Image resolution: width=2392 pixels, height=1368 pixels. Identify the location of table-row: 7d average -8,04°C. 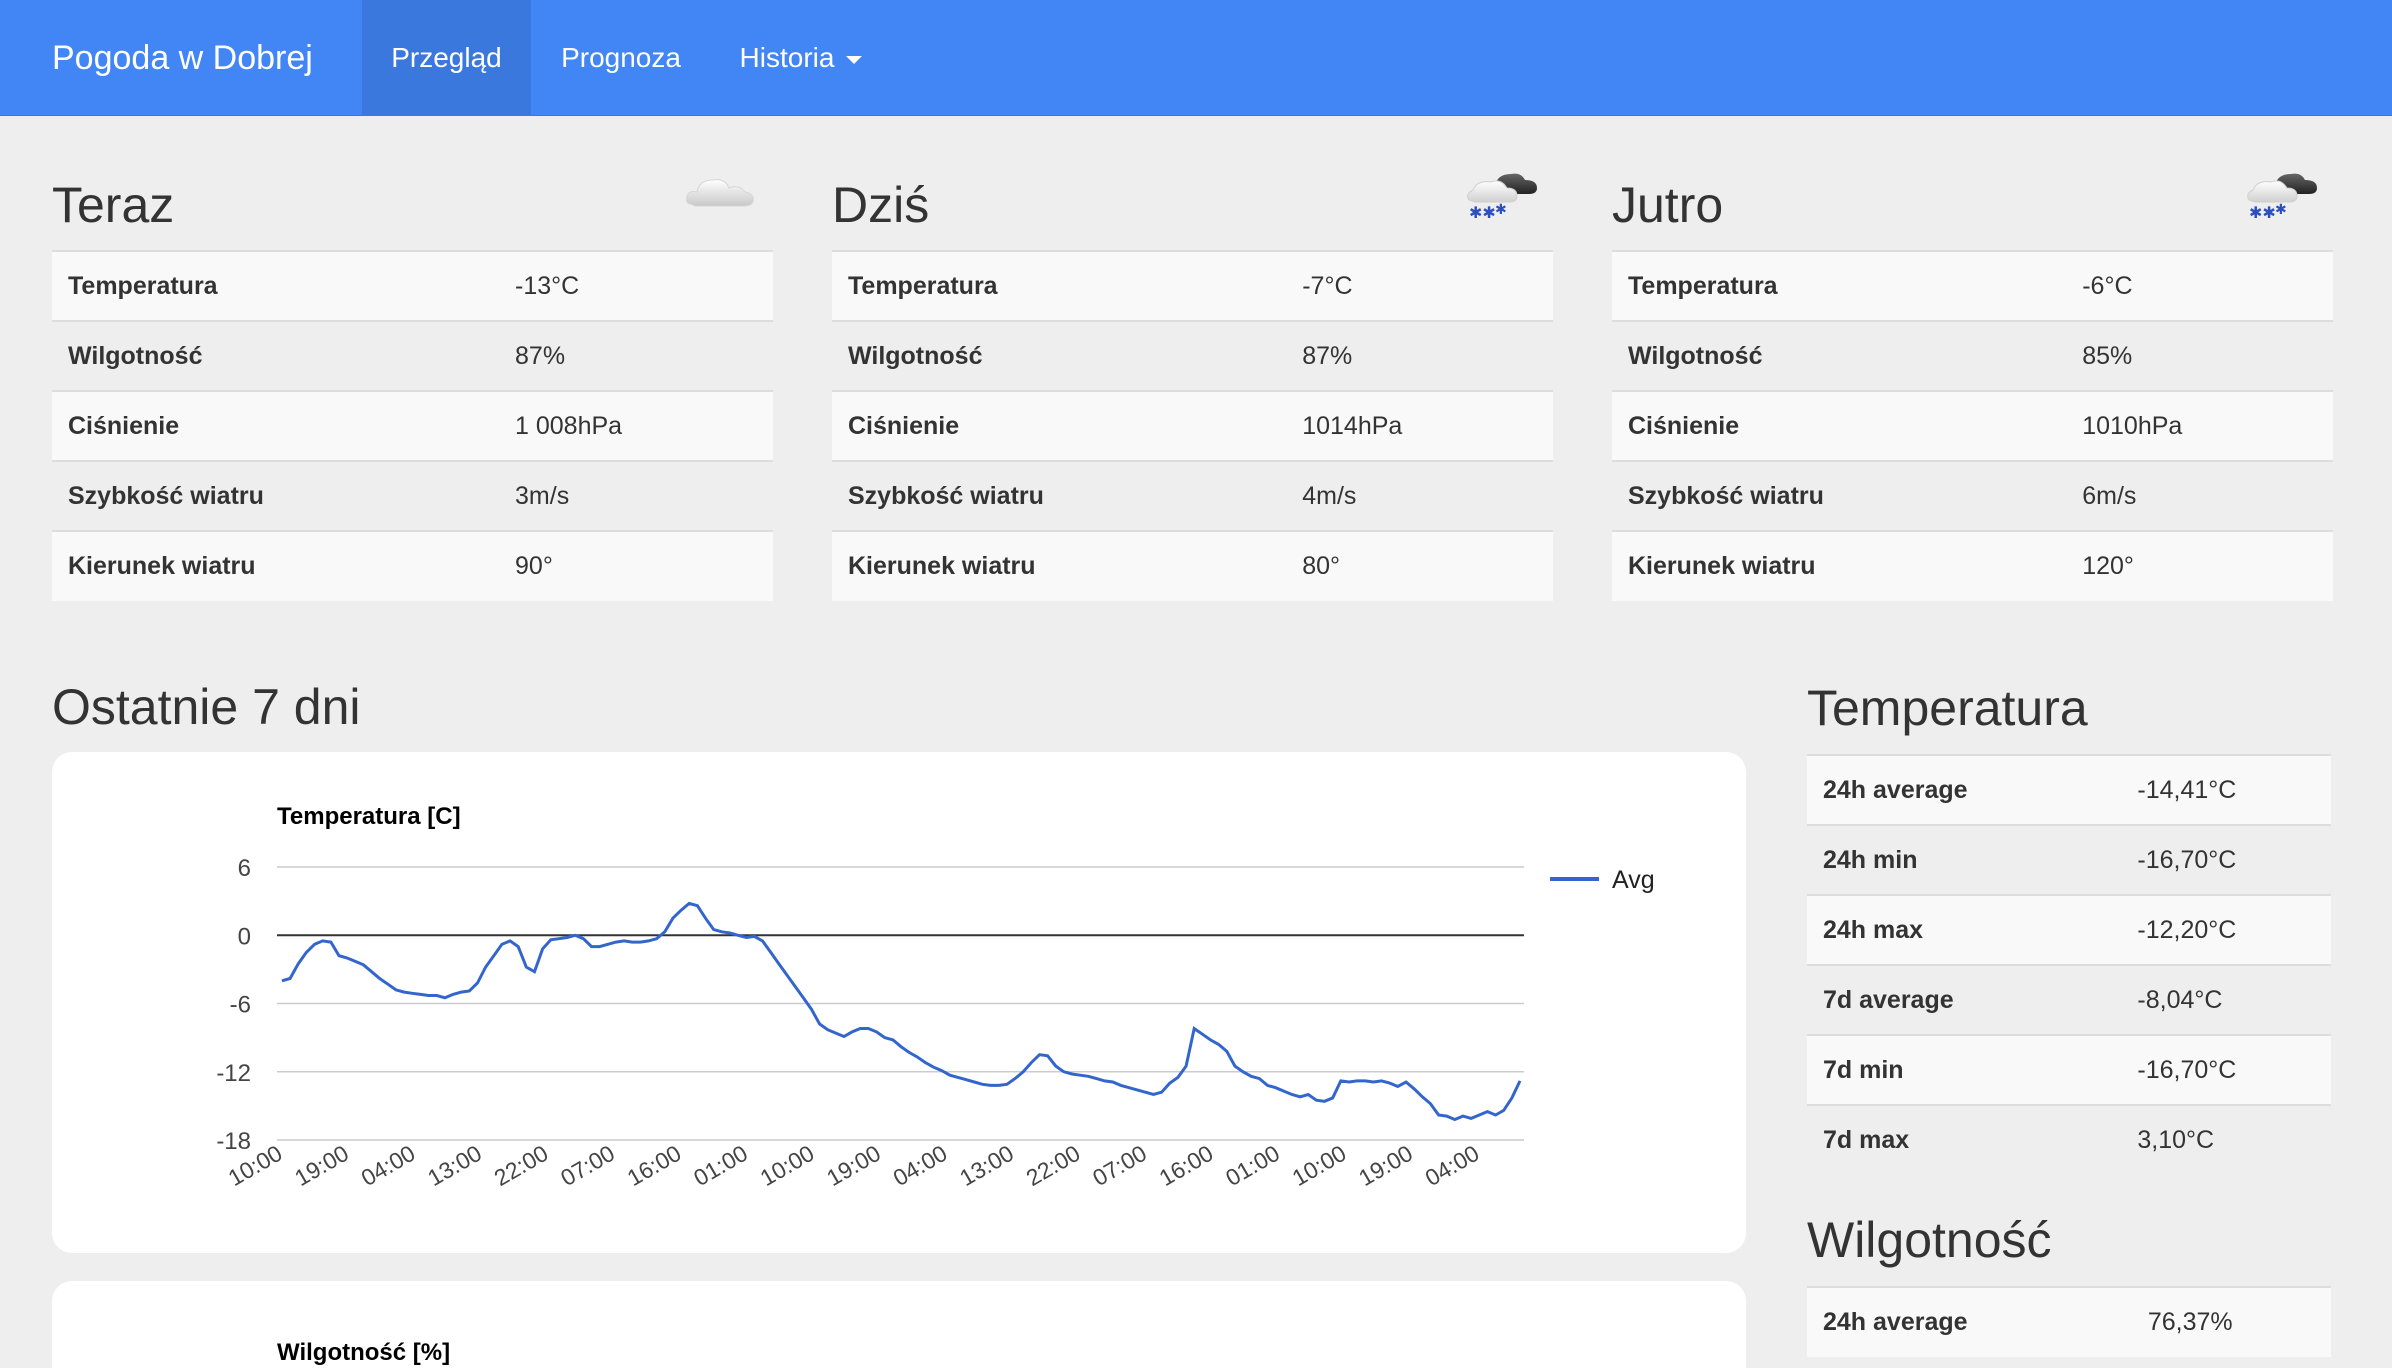
(2069, 999).